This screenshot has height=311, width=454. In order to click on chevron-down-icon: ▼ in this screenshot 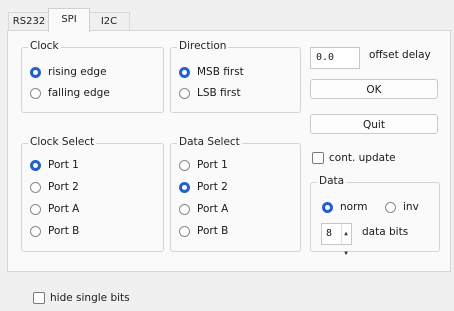, I will do `click(346, 254)`.